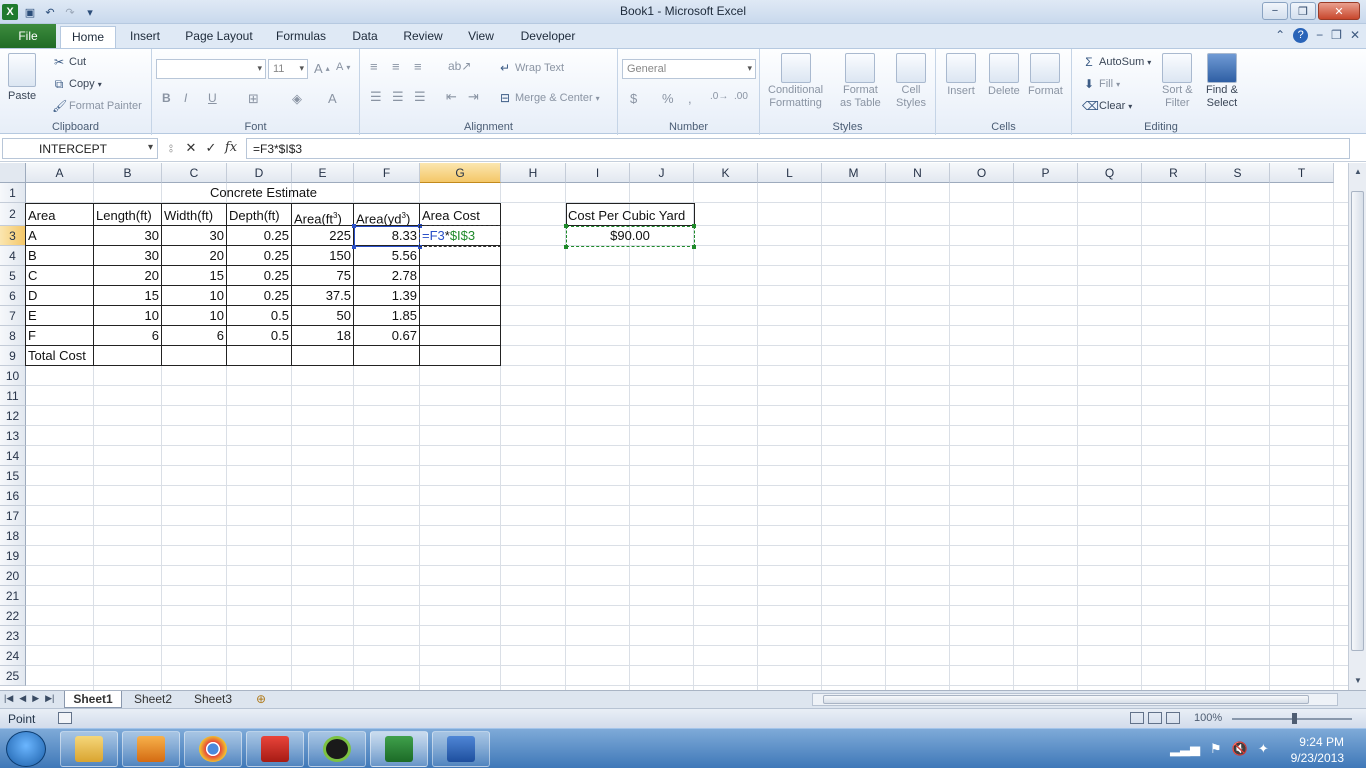 The image size is (1366, 768). I want to click on row-header-17: 17, so click(13, 516).